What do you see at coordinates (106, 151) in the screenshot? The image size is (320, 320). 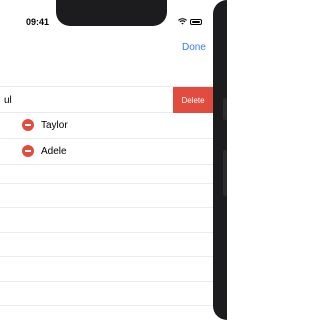 I see `table-row: Adele` at bounding box center [106, 151].